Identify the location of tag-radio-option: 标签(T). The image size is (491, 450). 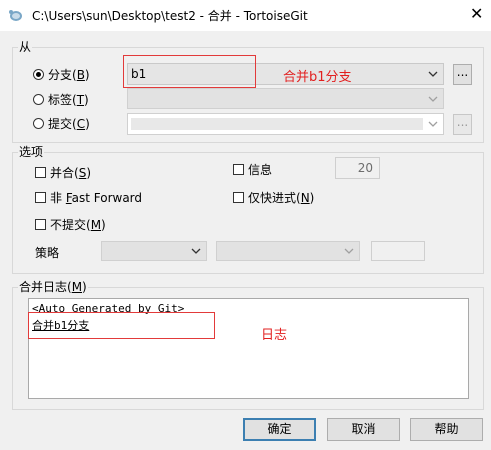
(61, 99).